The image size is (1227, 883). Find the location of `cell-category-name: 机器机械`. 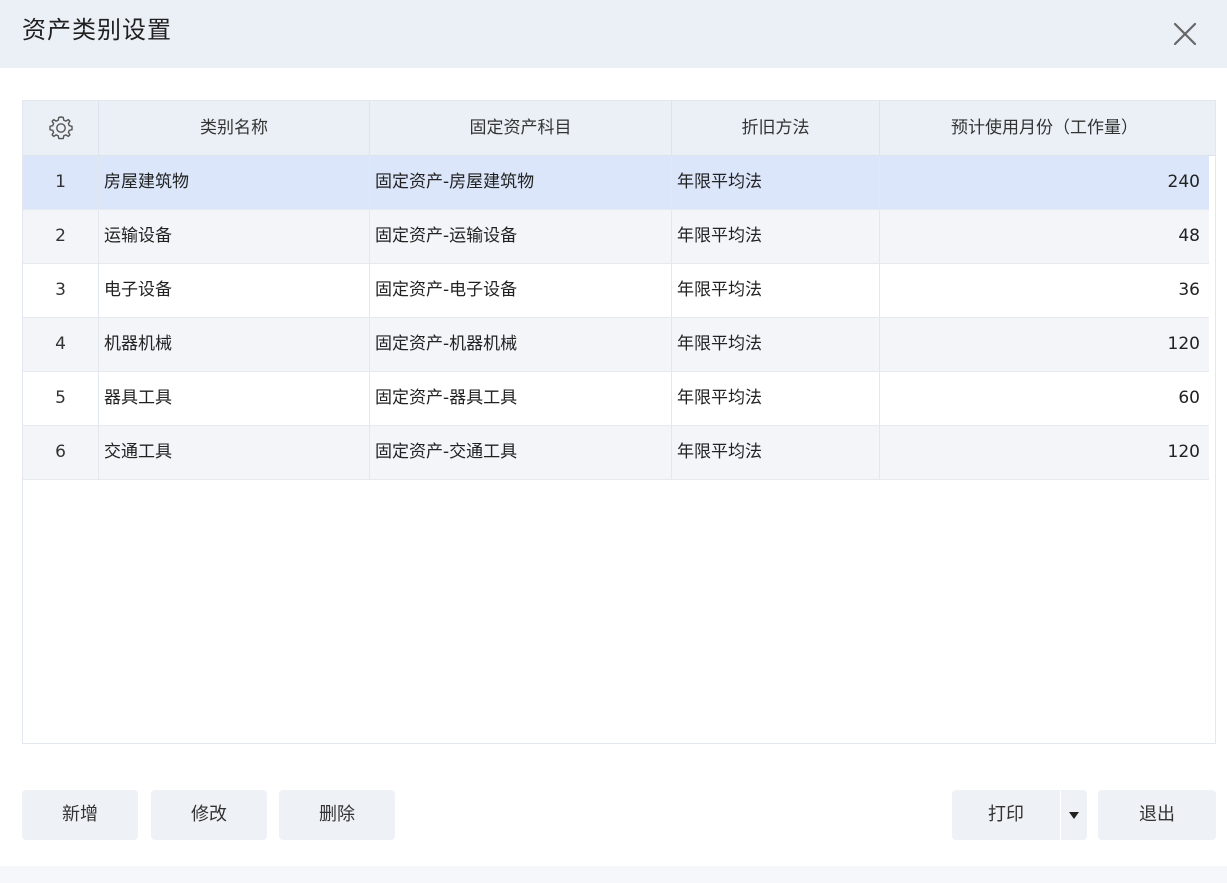

cell-category-name: 机器机械 is located at coordinates (234, 344).